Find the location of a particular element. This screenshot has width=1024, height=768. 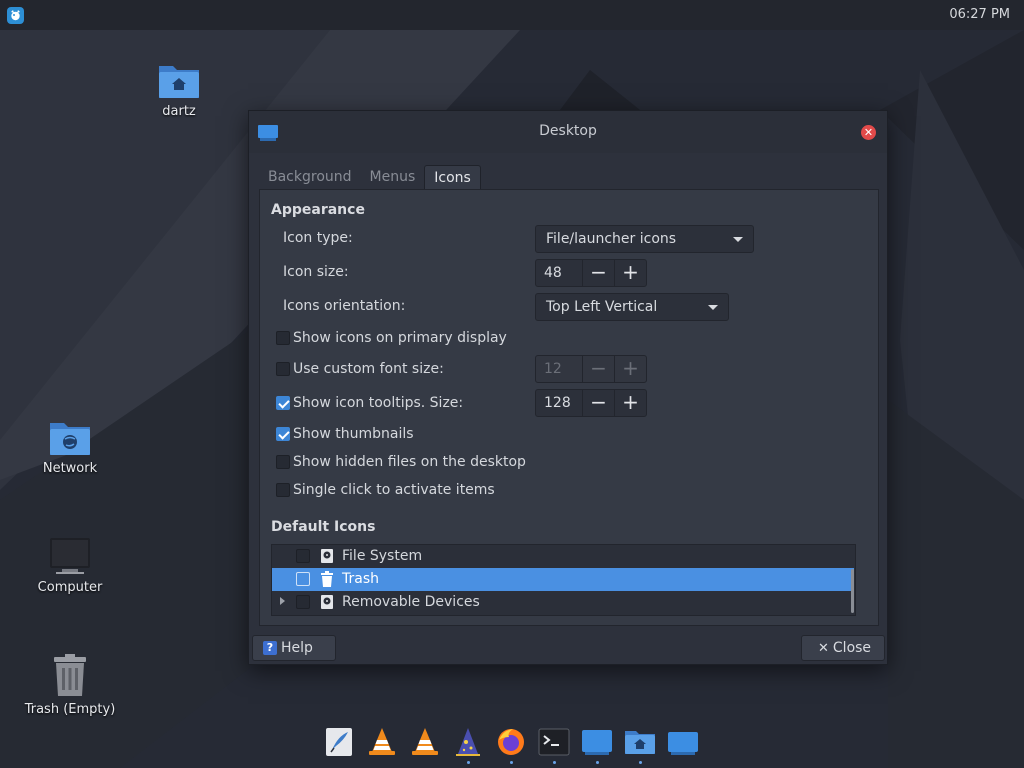

show-primary-checkbox is located at coordinates (283, 338).